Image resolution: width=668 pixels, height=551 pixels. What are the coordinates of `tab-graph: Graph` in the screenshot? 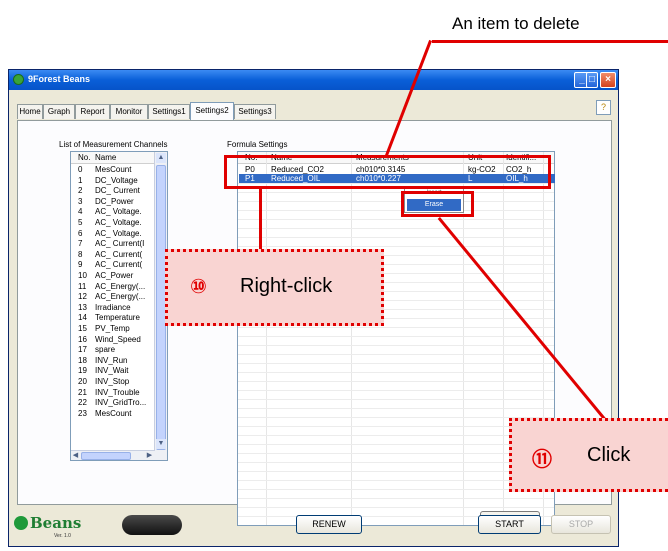 It's located at (59, 111).